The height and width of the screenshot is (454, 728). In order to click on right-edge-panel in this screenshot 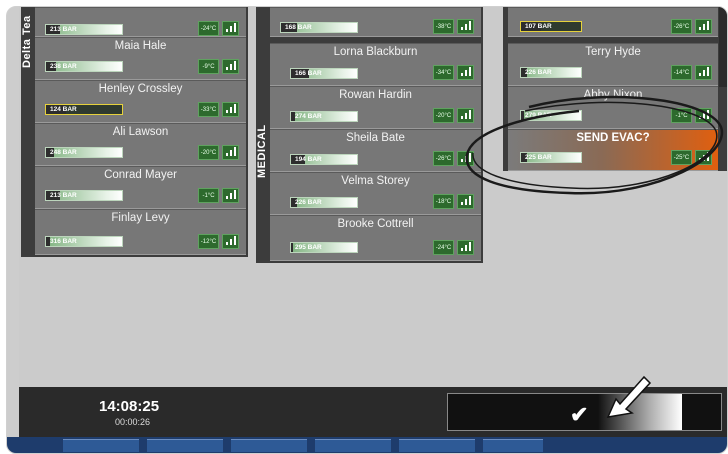, I will do `click(723, 47)`.